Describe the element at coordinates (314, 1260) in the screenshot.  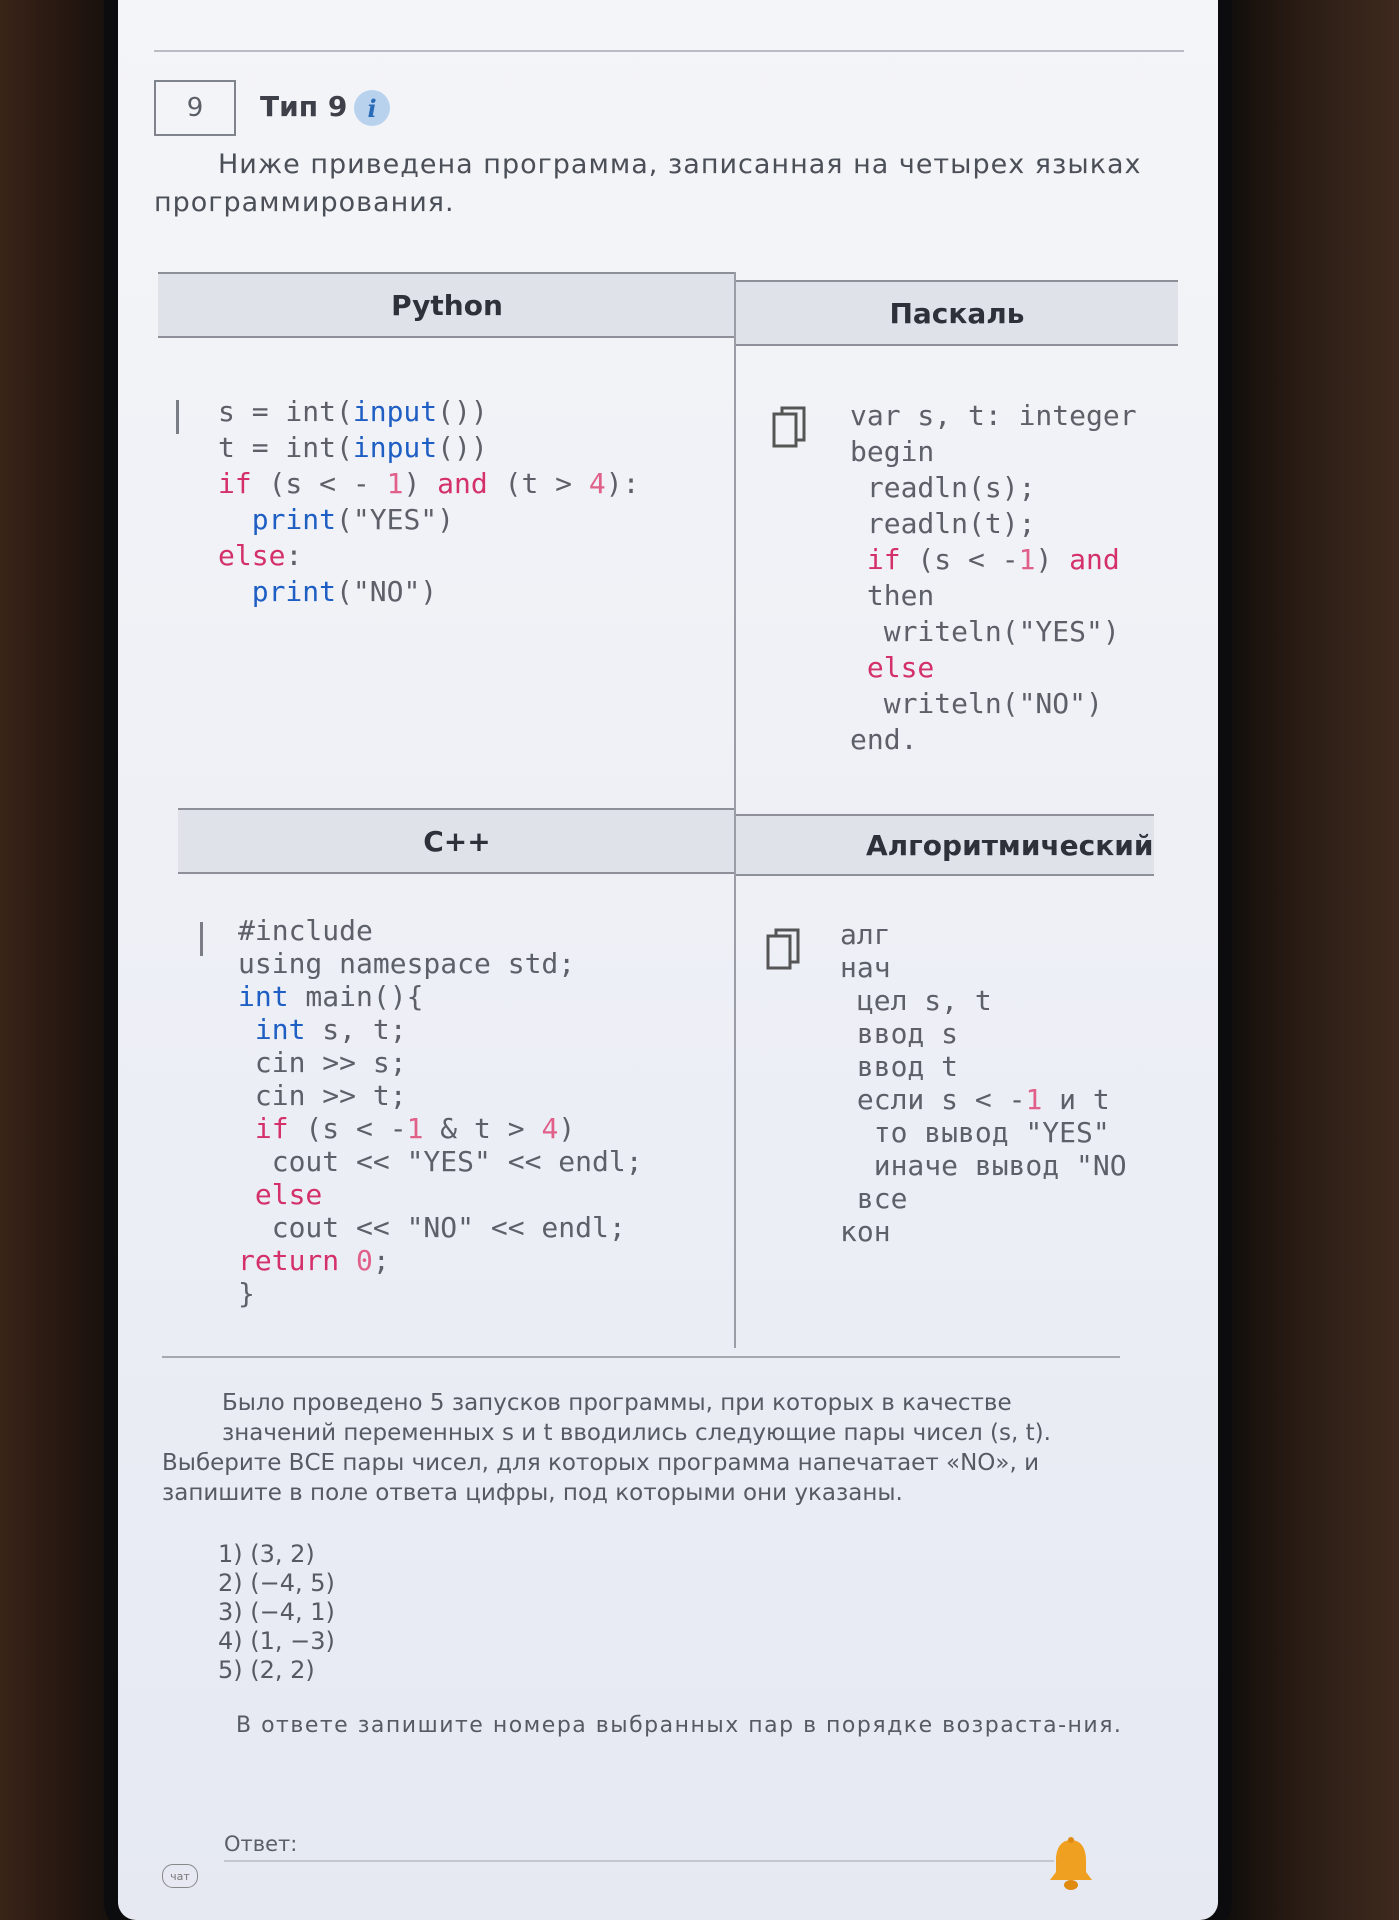
I see `code-line: return 0;` at that location.